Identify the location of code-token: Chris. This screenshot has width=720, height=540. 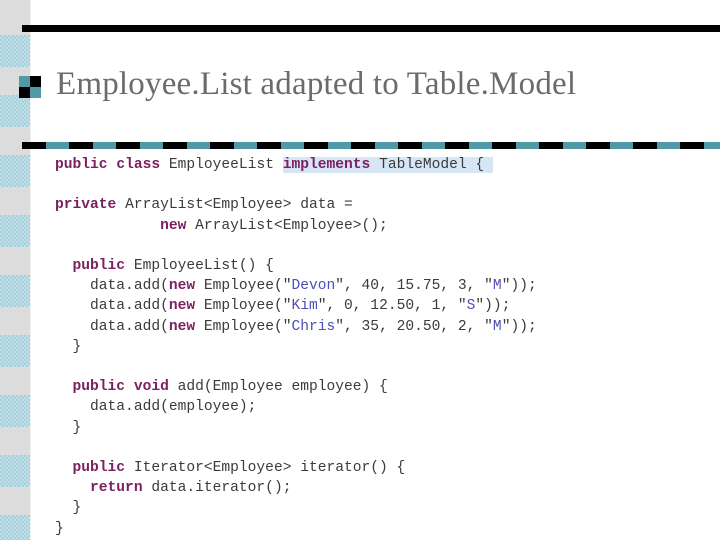
(313, 326).